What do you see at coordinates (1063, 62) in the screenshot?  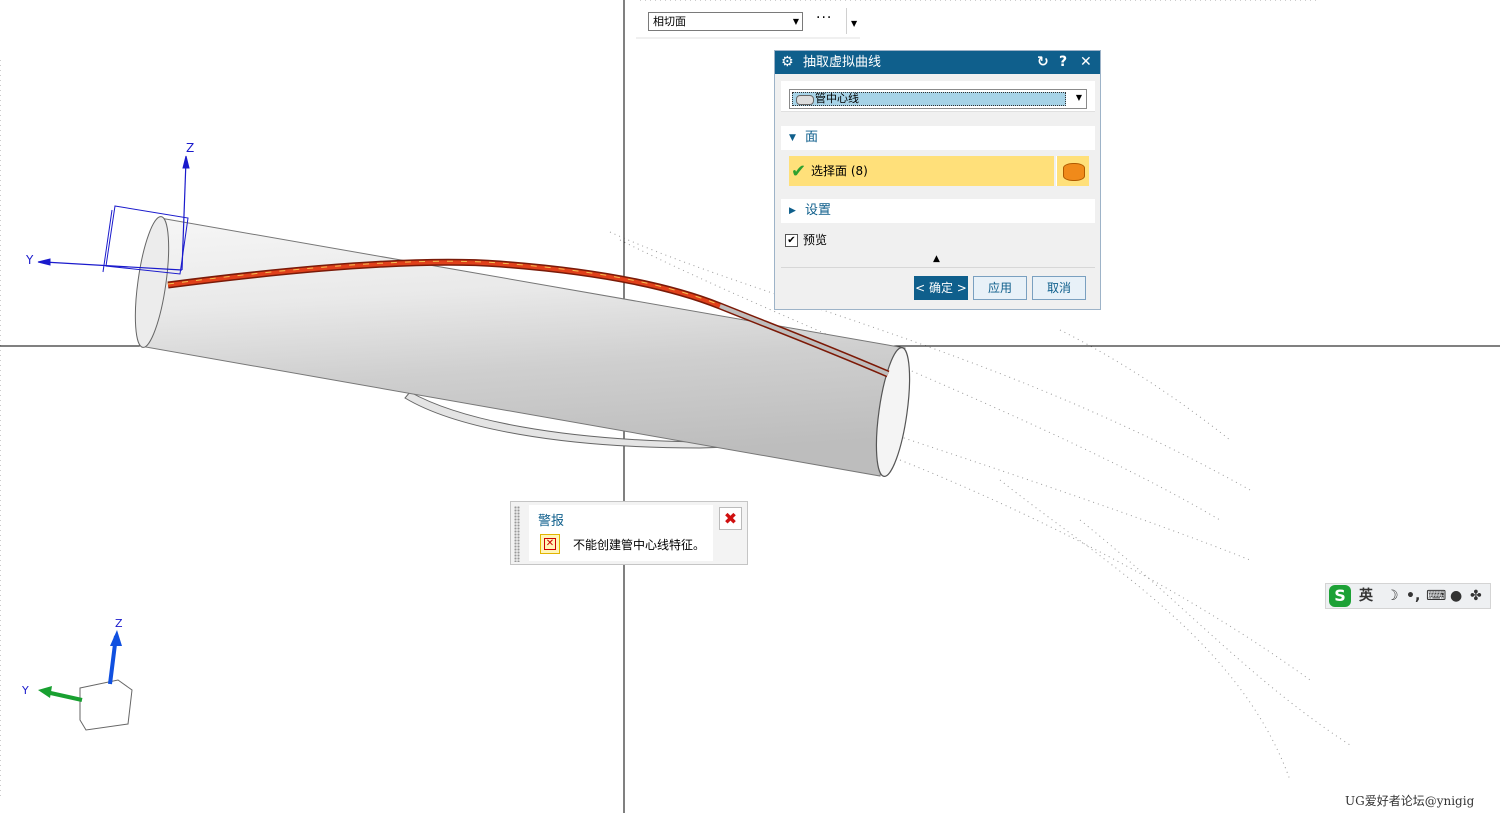 I see `help-button: ?` at bounding box center [1063, 62].